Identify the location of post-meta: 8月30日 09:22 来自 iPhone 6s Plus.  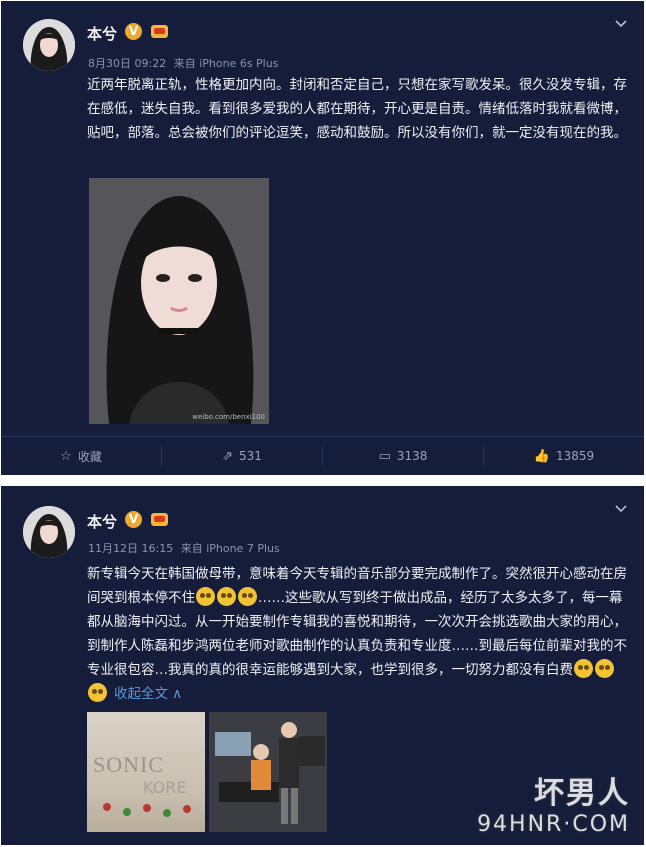
(185, 63).